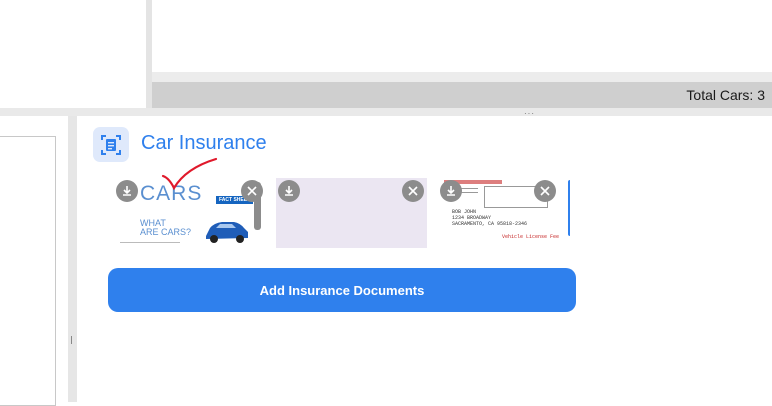  What do you see at coordinates (189, 174) in the screenshot?
I see `checkmark-annotation` at bounding box center [189, 174].